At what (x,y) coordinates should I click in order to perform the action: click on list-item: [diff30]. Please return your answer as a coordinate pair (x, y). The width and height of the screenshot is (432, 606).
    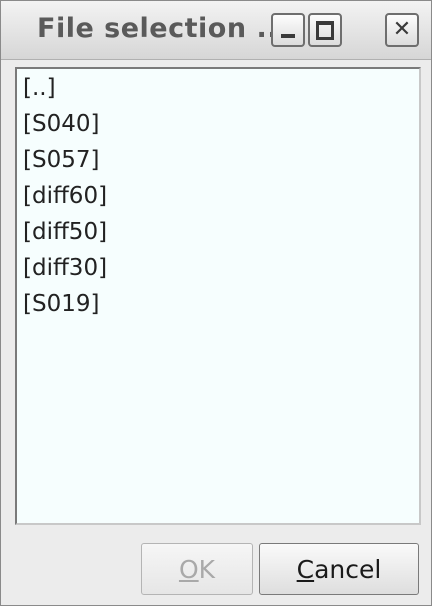
    Looking at the image, I should click on (65, 268).